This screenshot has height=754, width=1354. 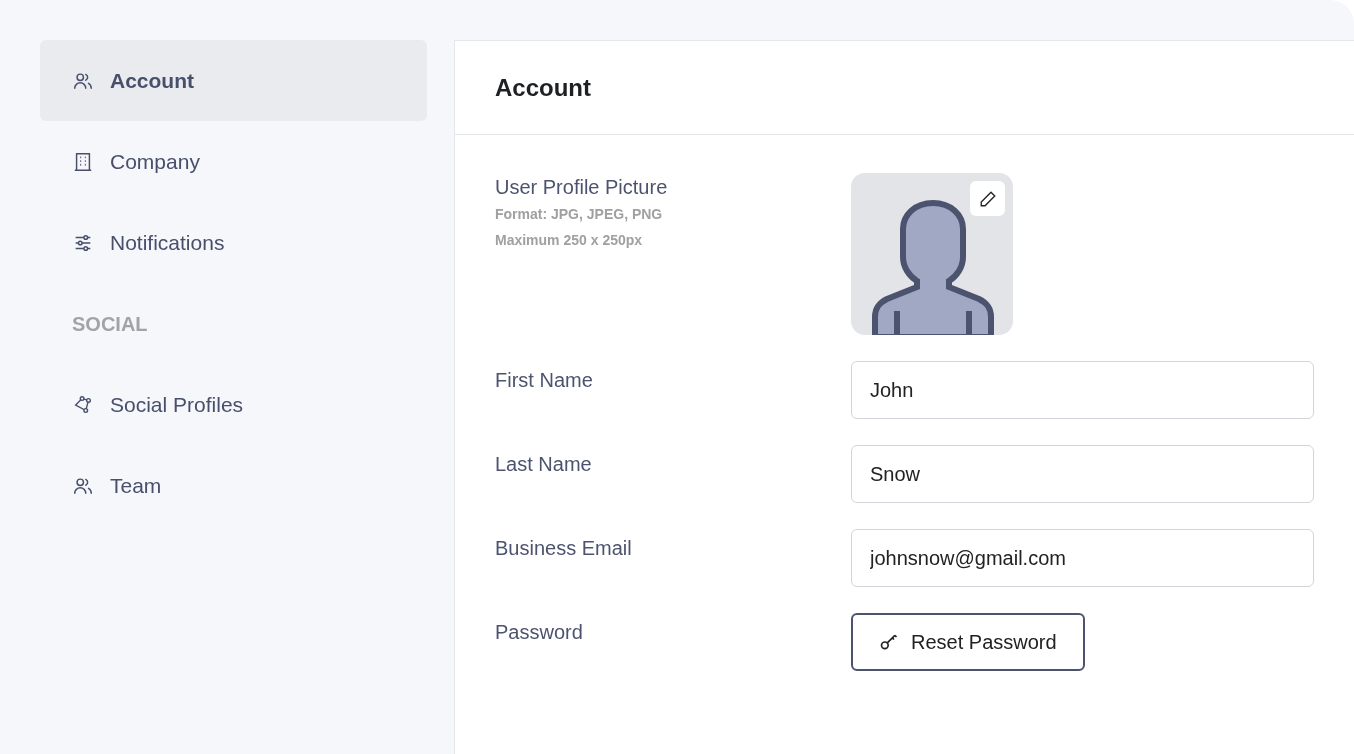 What do you see at coordinates (83, 404) in the screenshot?
I see `network-icon` at bounding box center [83, 404].